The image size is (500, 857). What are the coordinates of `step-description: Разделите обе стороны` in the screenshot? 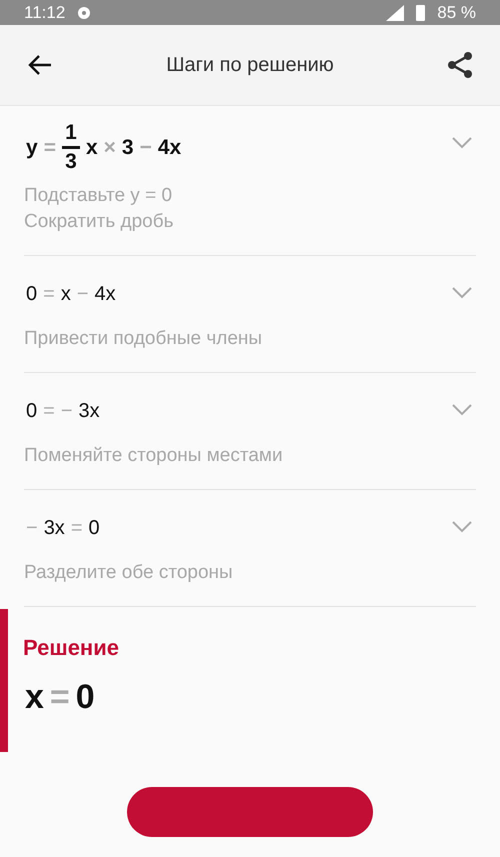 It's located at (129, 573).